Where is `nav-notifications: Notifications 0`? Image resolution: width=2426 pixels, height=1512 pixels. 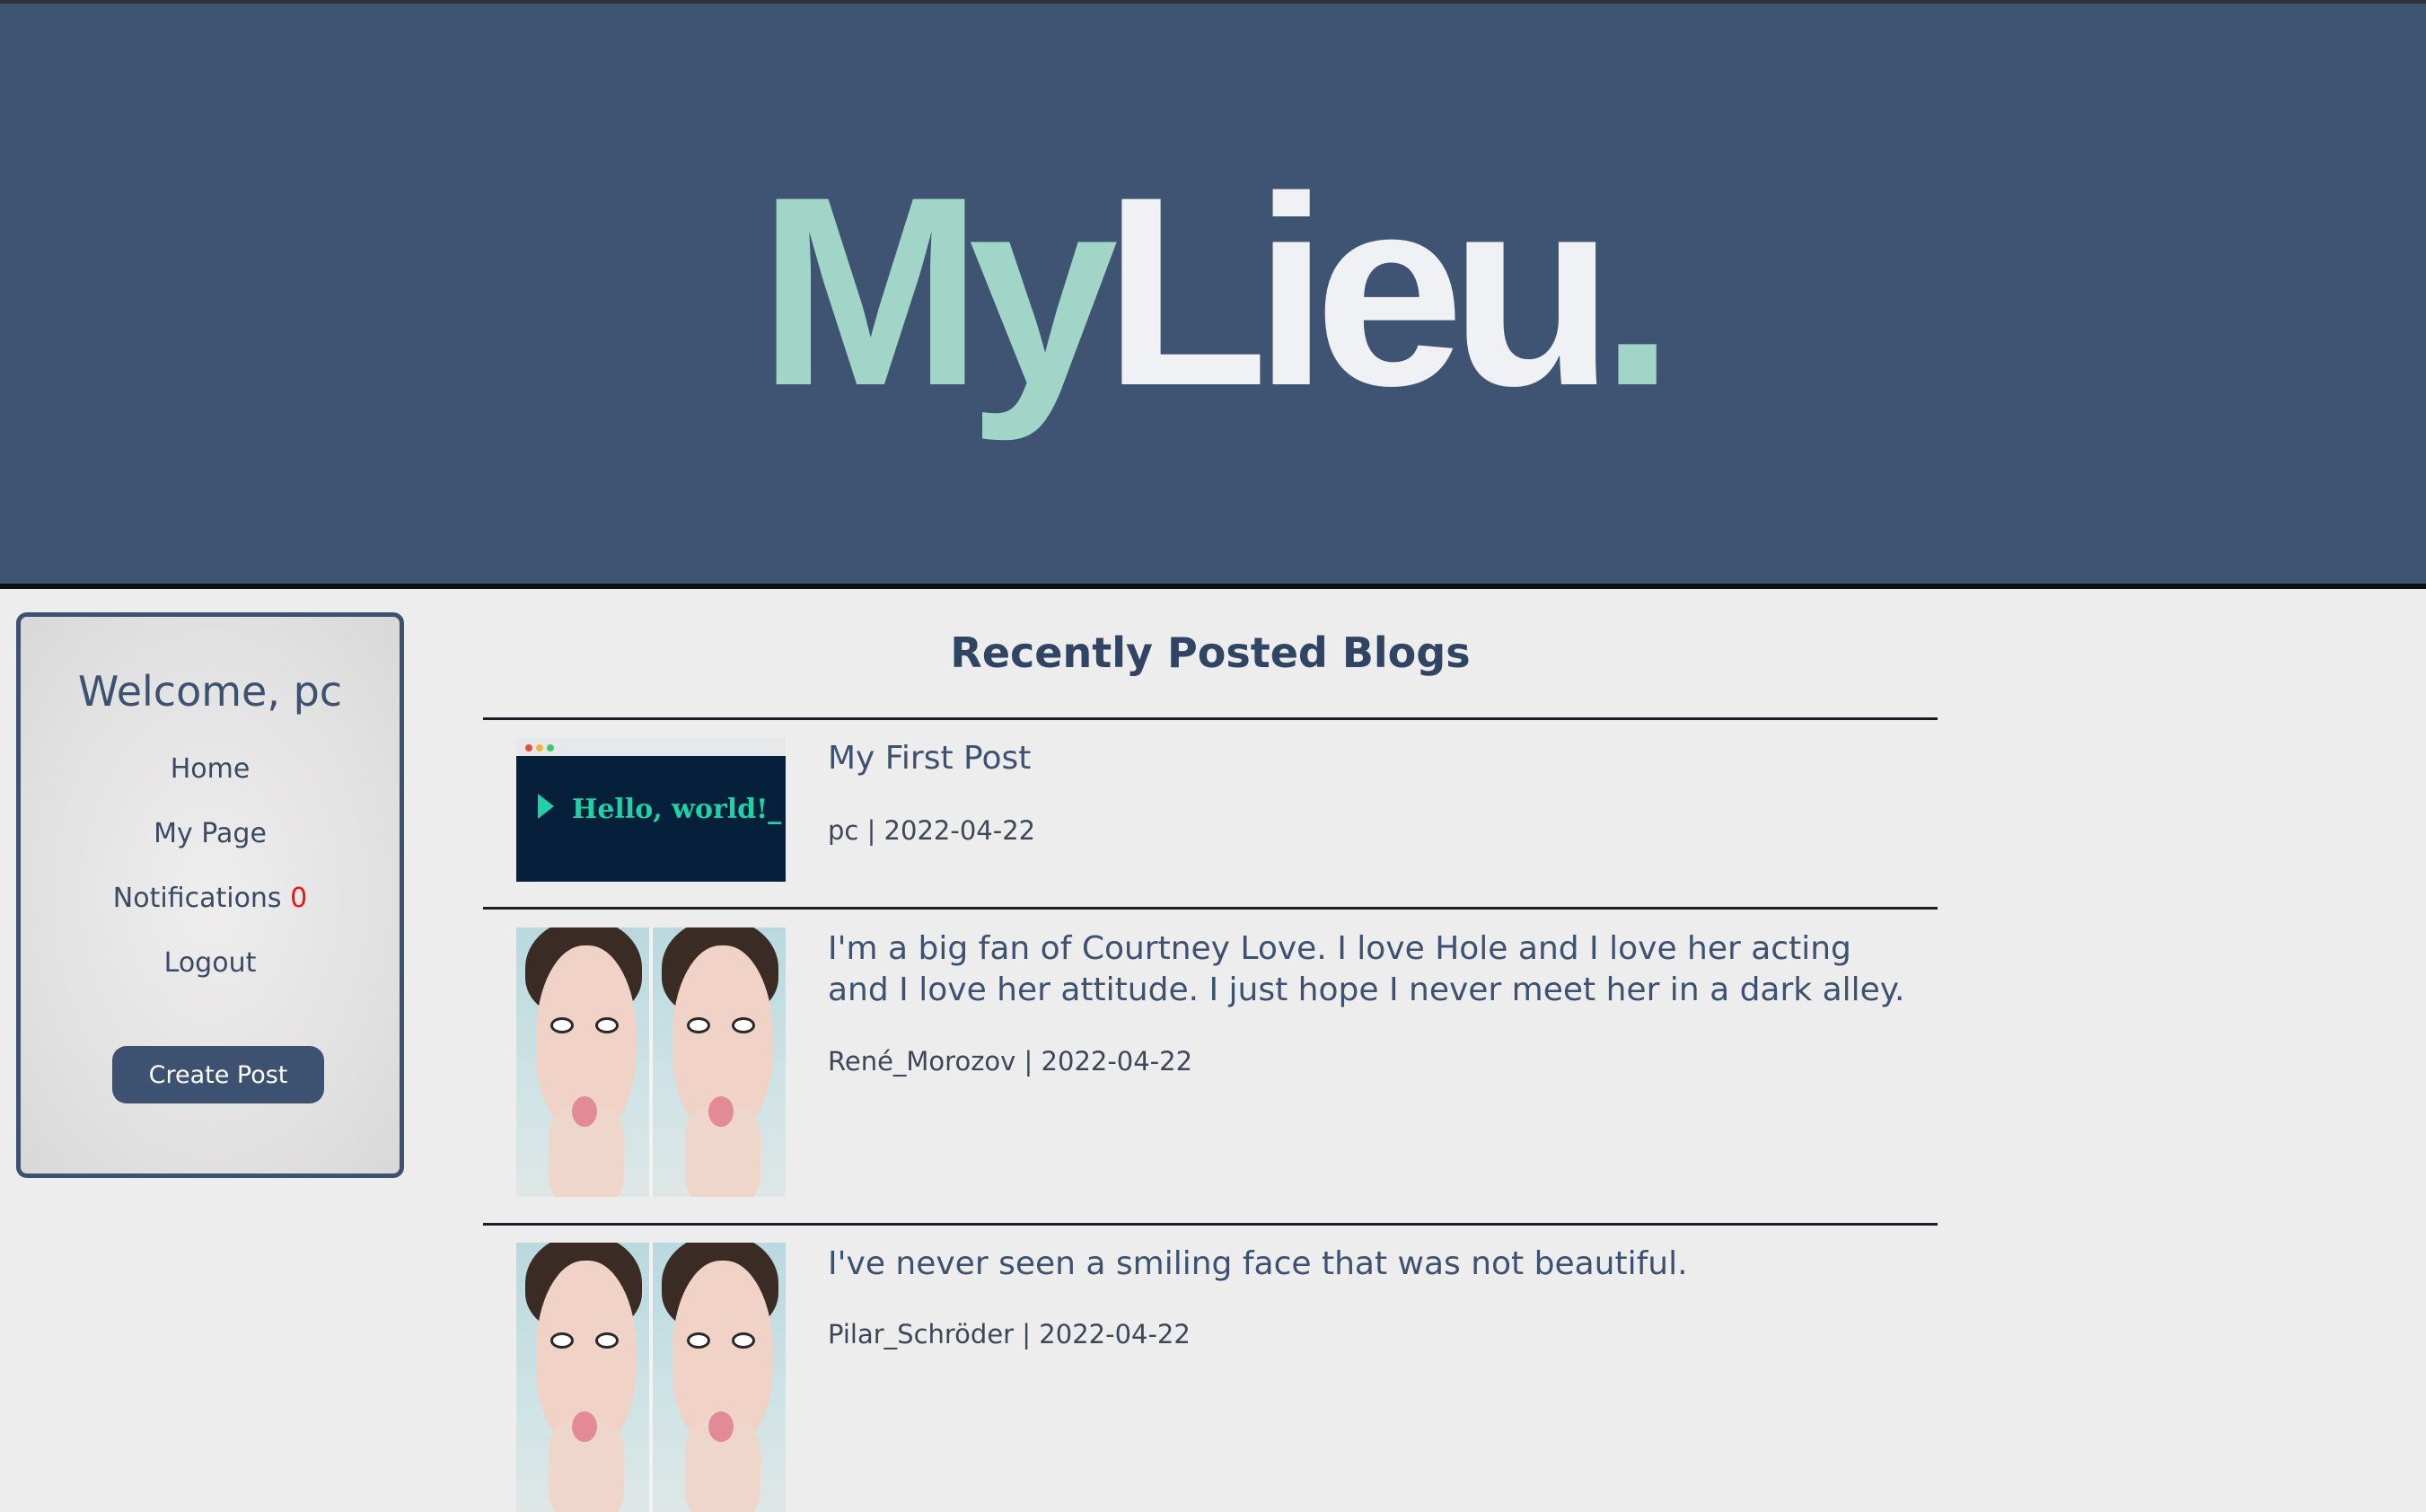
nav-notifications: Notifications 0 is located at coordinates (210, 898).